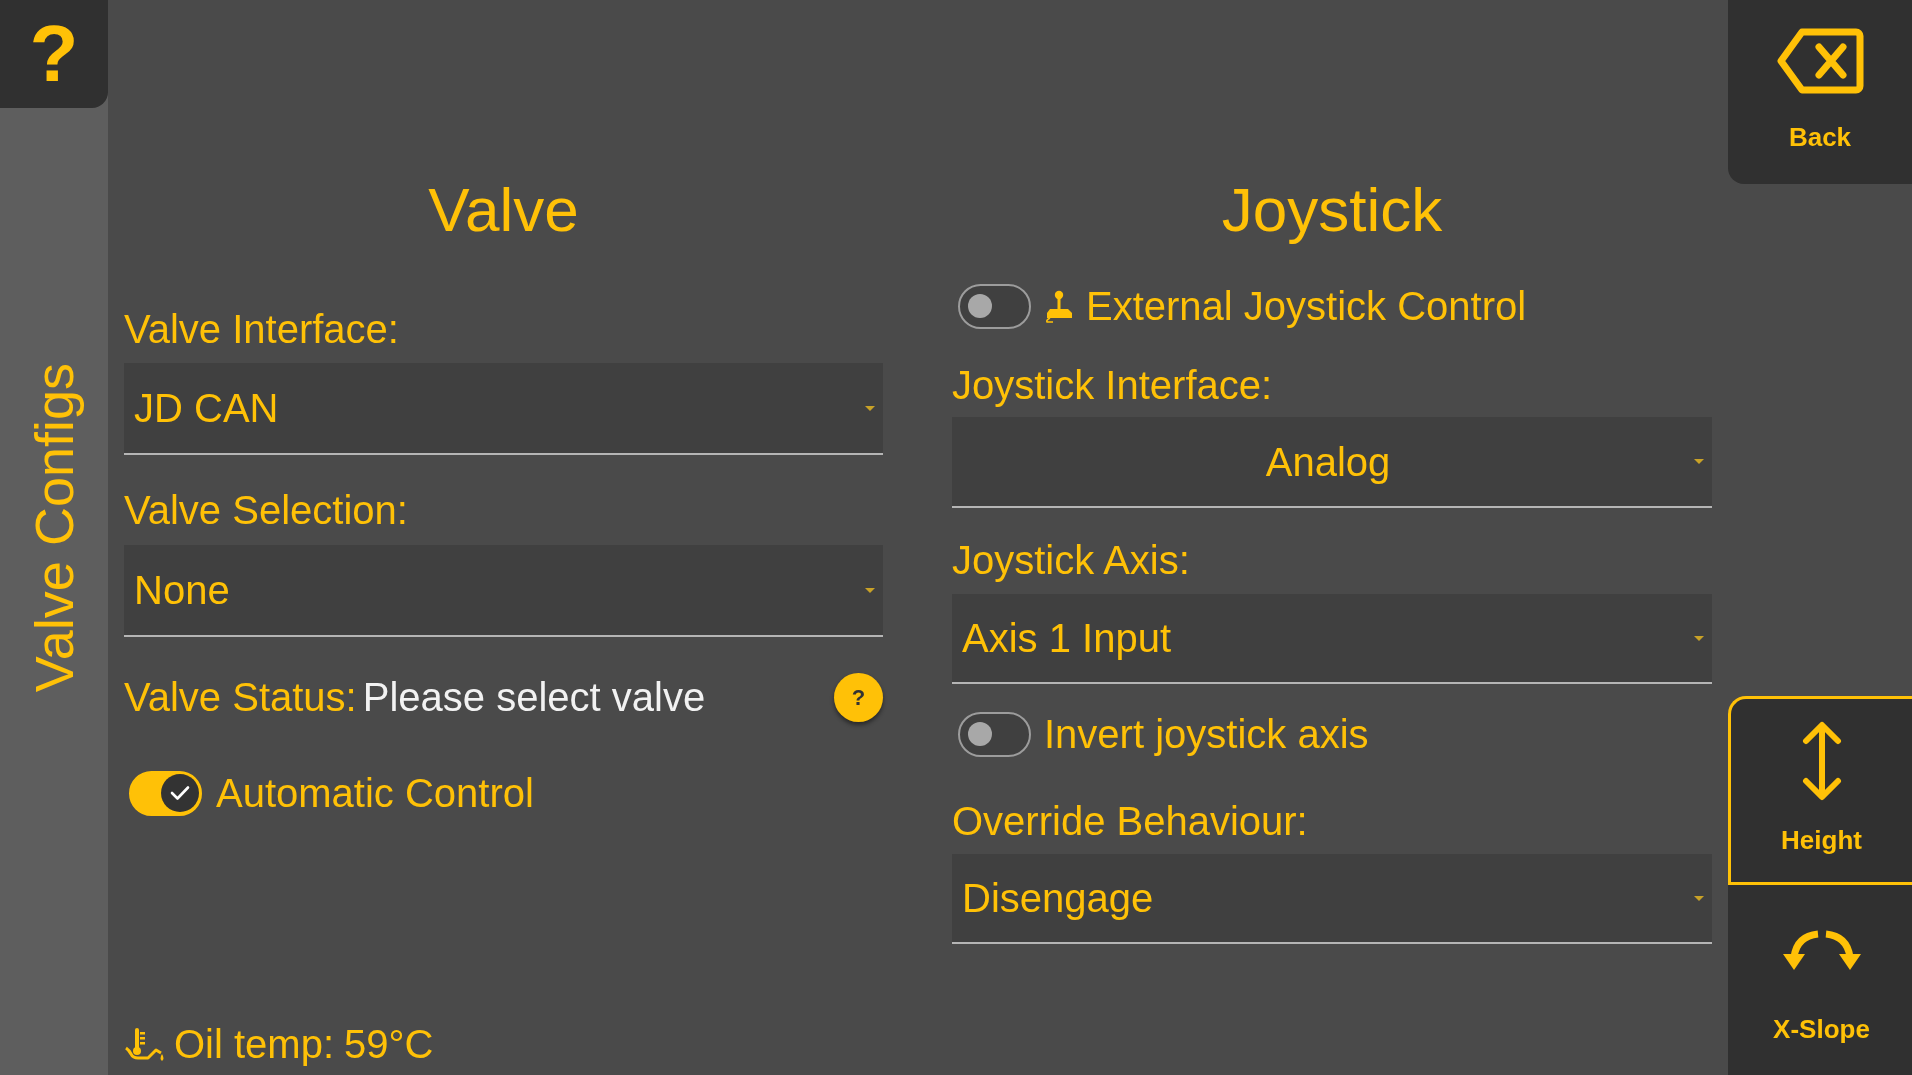 The image size is (1912, 1075). What do you see at coordinates (1071, 560) in the screenshot?
I see `field-label: Joystick Axis:` at bounding box center [1071, 560].